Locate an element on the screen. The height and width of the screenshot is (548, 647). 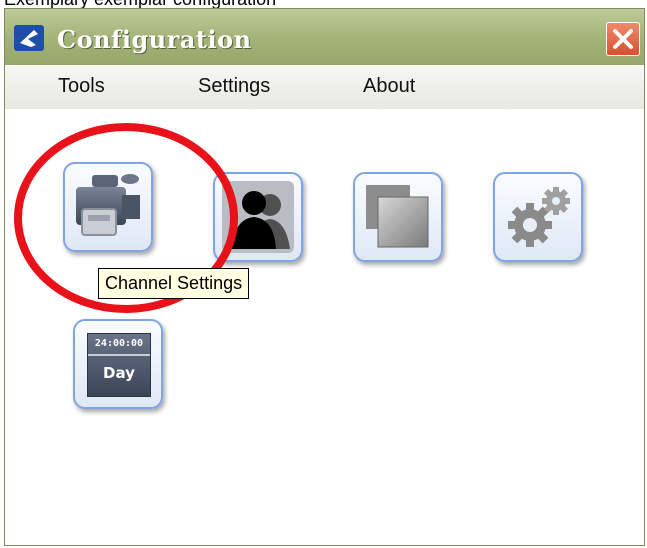
menu-settings: Settings is located at coordinates (234, 86).